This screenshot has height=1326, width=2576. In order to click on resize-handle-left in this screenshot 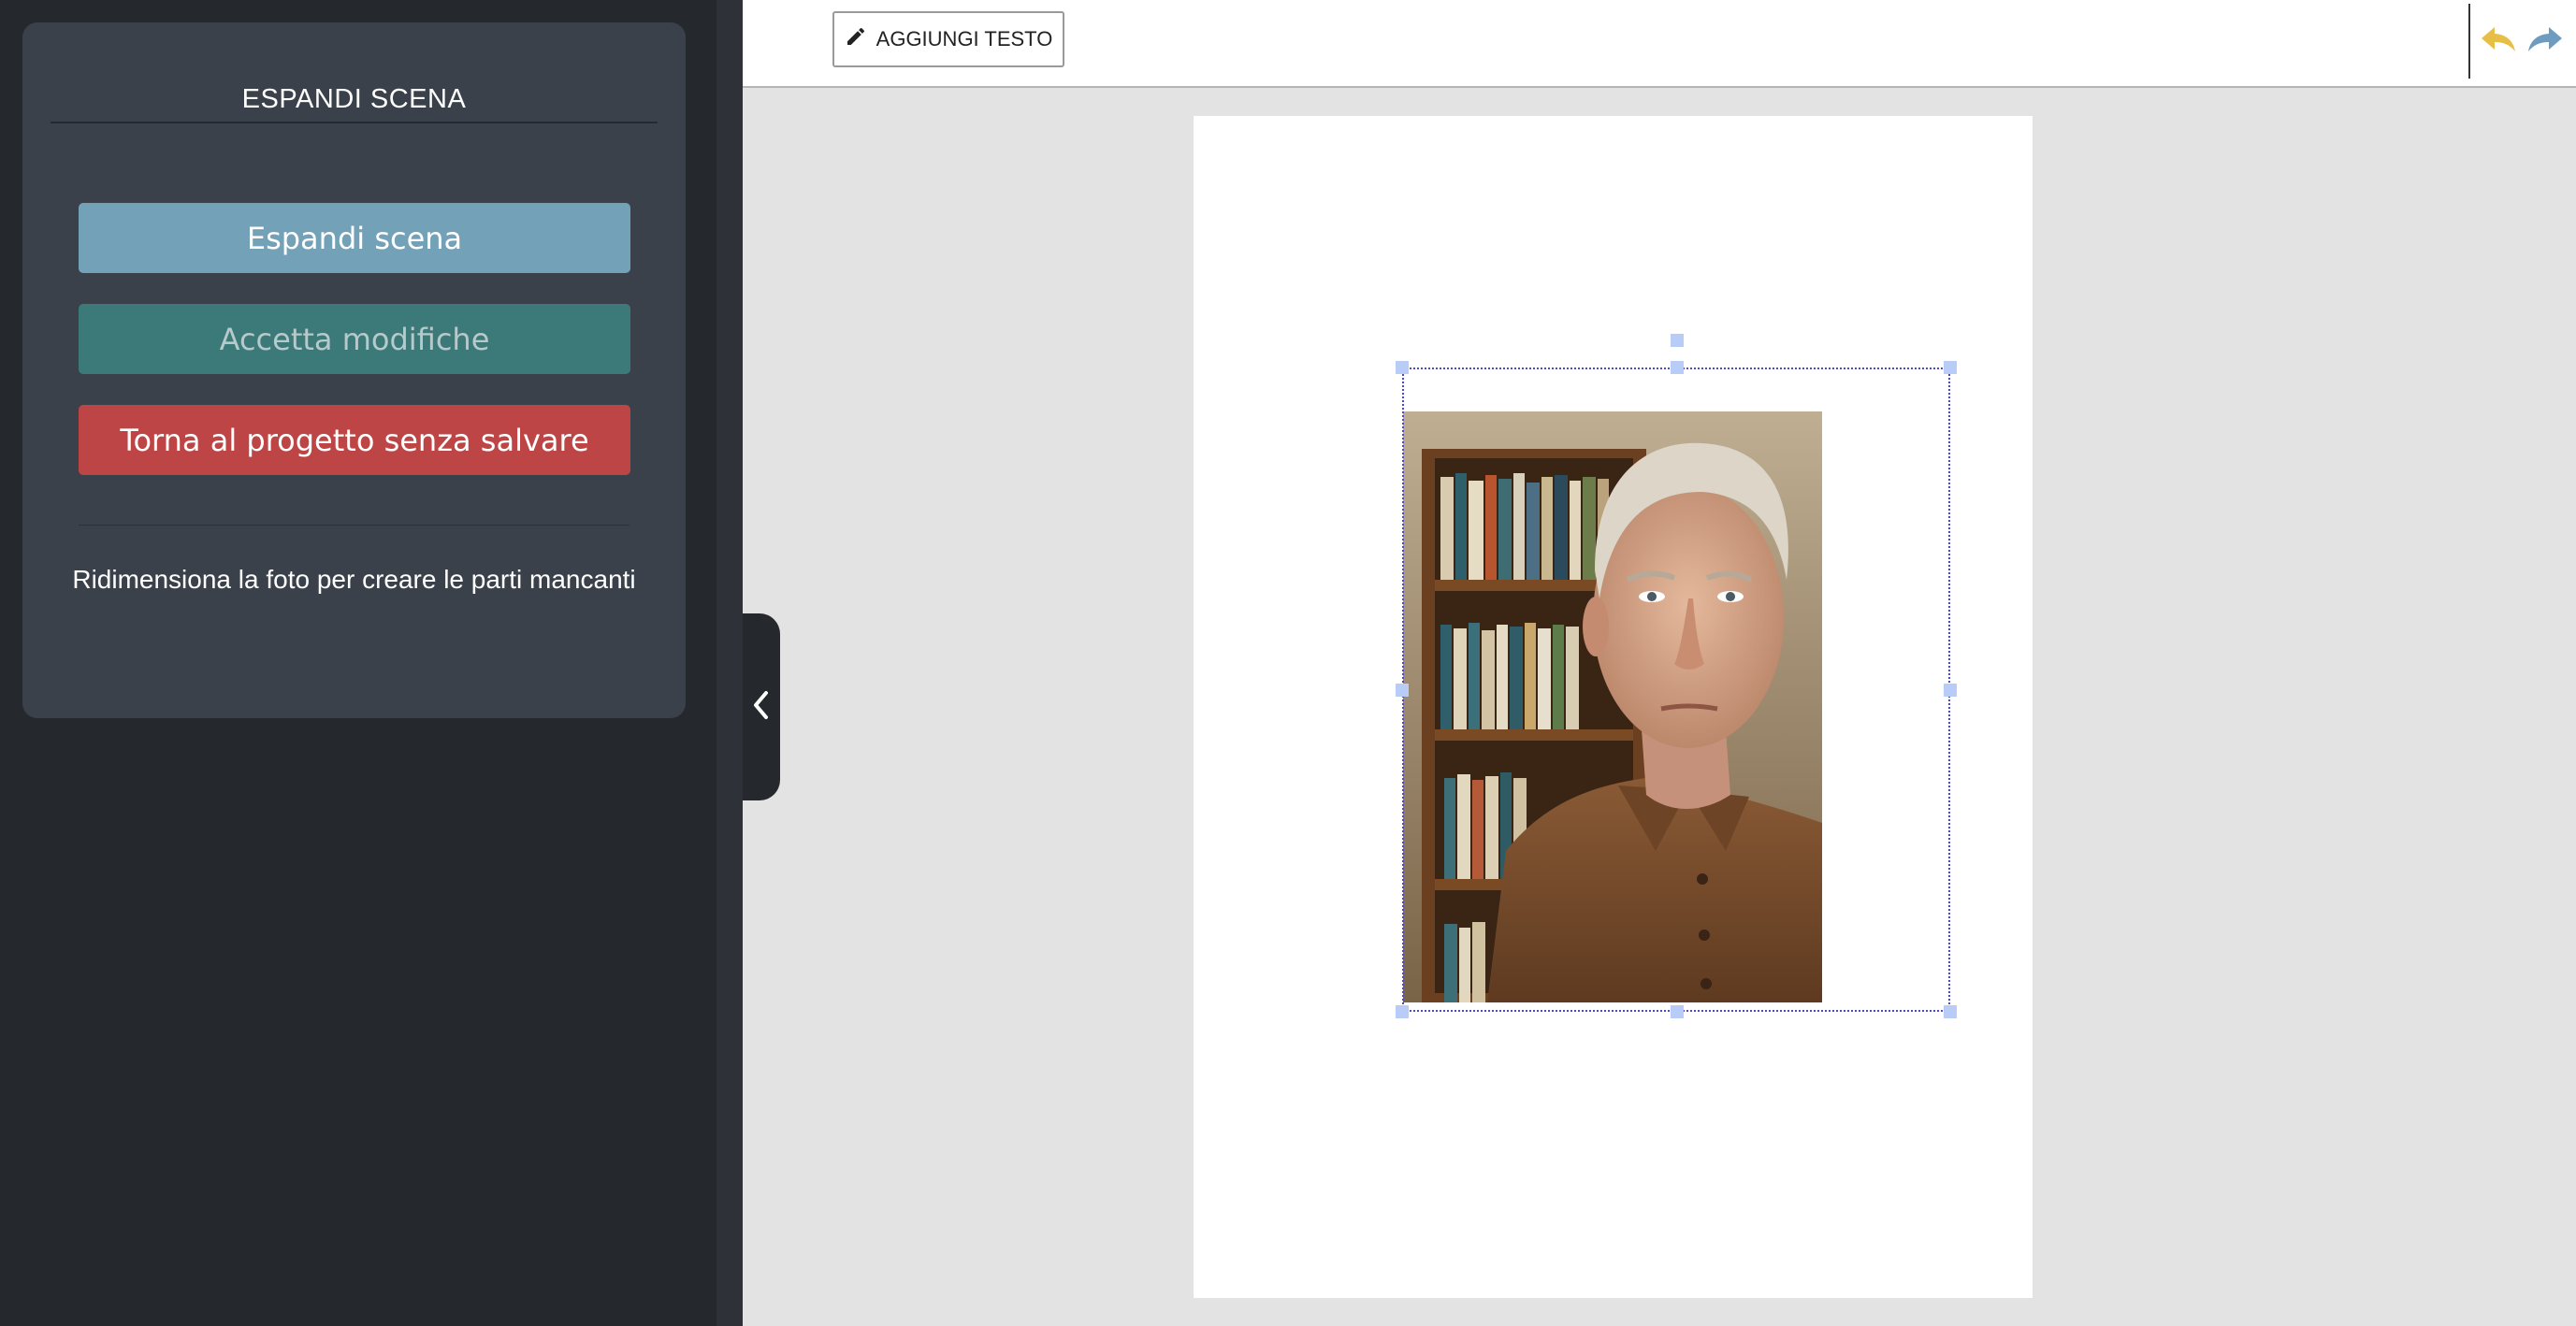, I will do `click(1402, 690)`.